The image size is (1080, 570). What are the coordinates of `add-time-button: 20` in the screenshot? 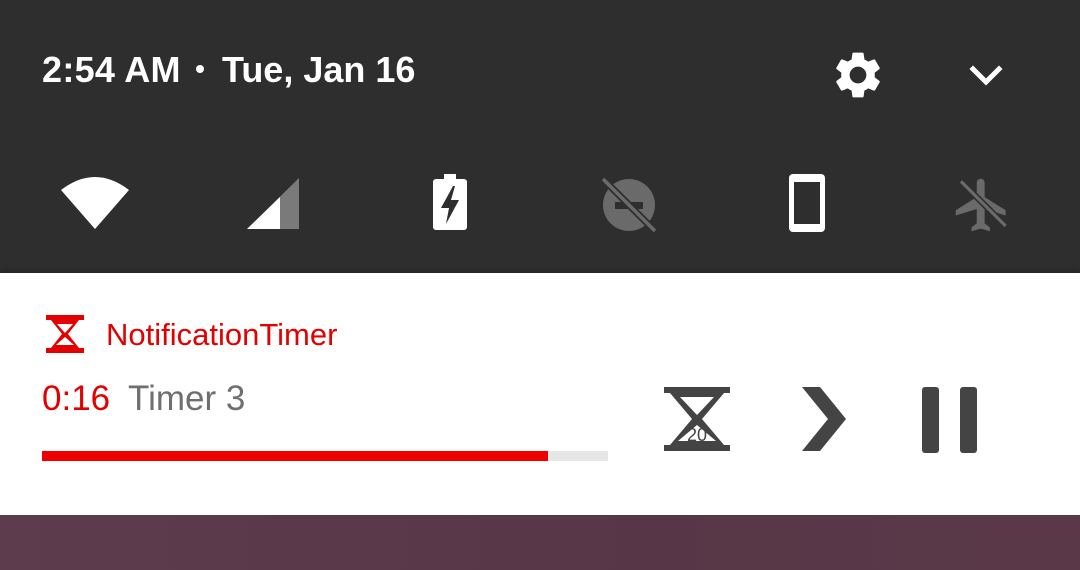 It's located at (697, 419).